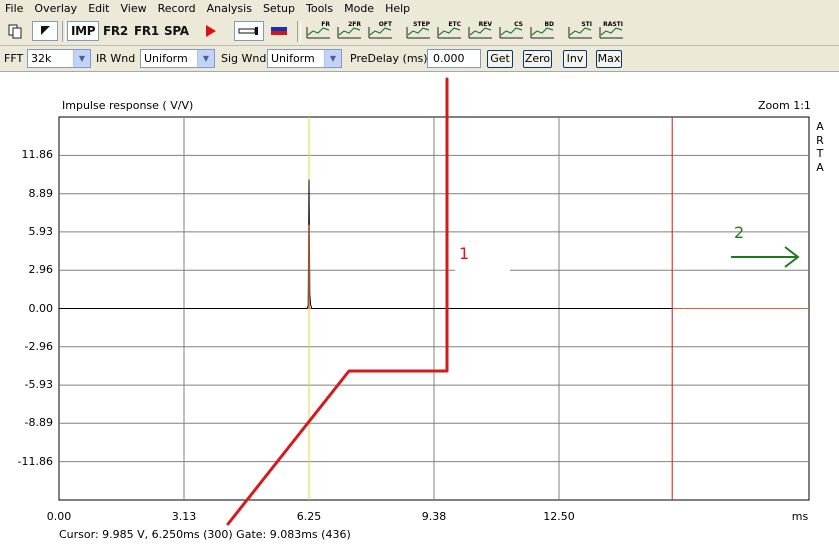  I want to click on analysis-button-etc: ETC, so click(449, 31).